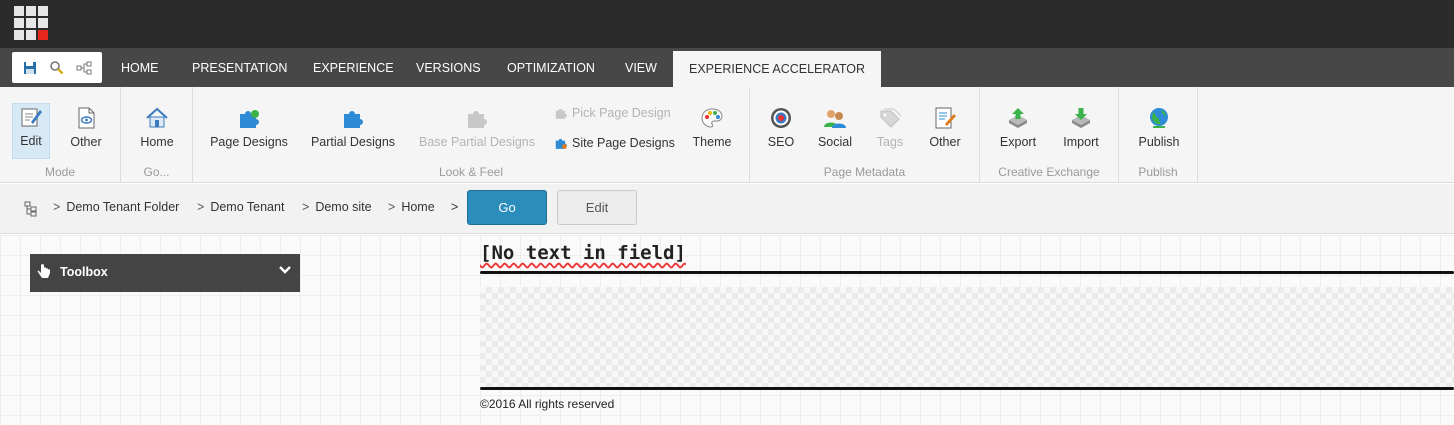  What do you see at coordinates (547, 404) in the screenshot?
I see `copyright-text: ©2016 All rights reserved` at bounding box center [547, 404].